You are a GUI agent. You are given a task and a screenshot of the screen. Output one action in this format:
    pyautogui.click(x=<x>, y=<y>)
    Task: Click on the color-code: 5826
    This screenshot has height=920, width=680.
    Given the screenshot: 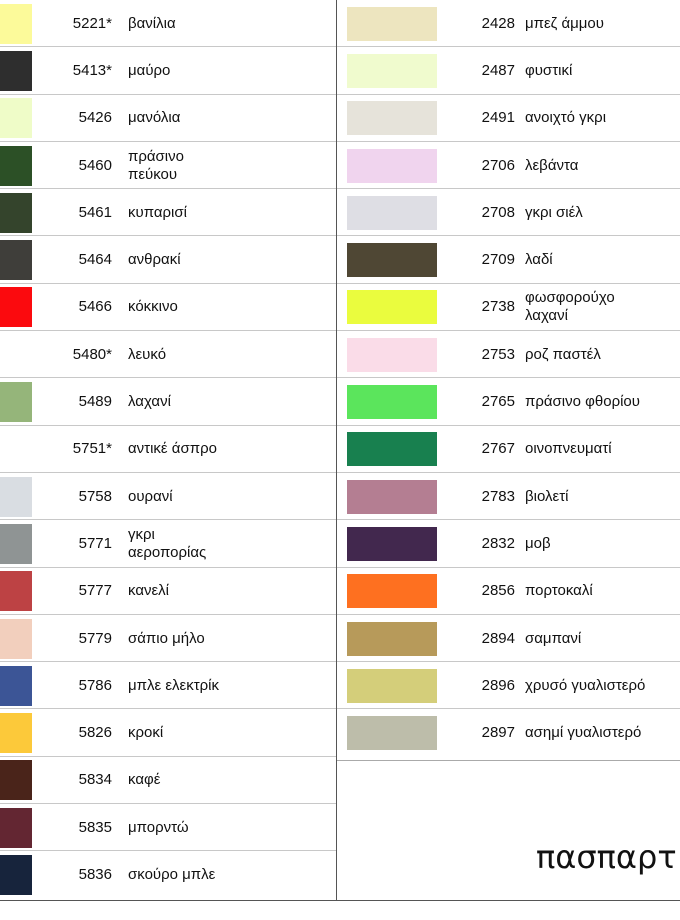 What is the action you would take?
    pyautogui.click(x=95, y=733)
    